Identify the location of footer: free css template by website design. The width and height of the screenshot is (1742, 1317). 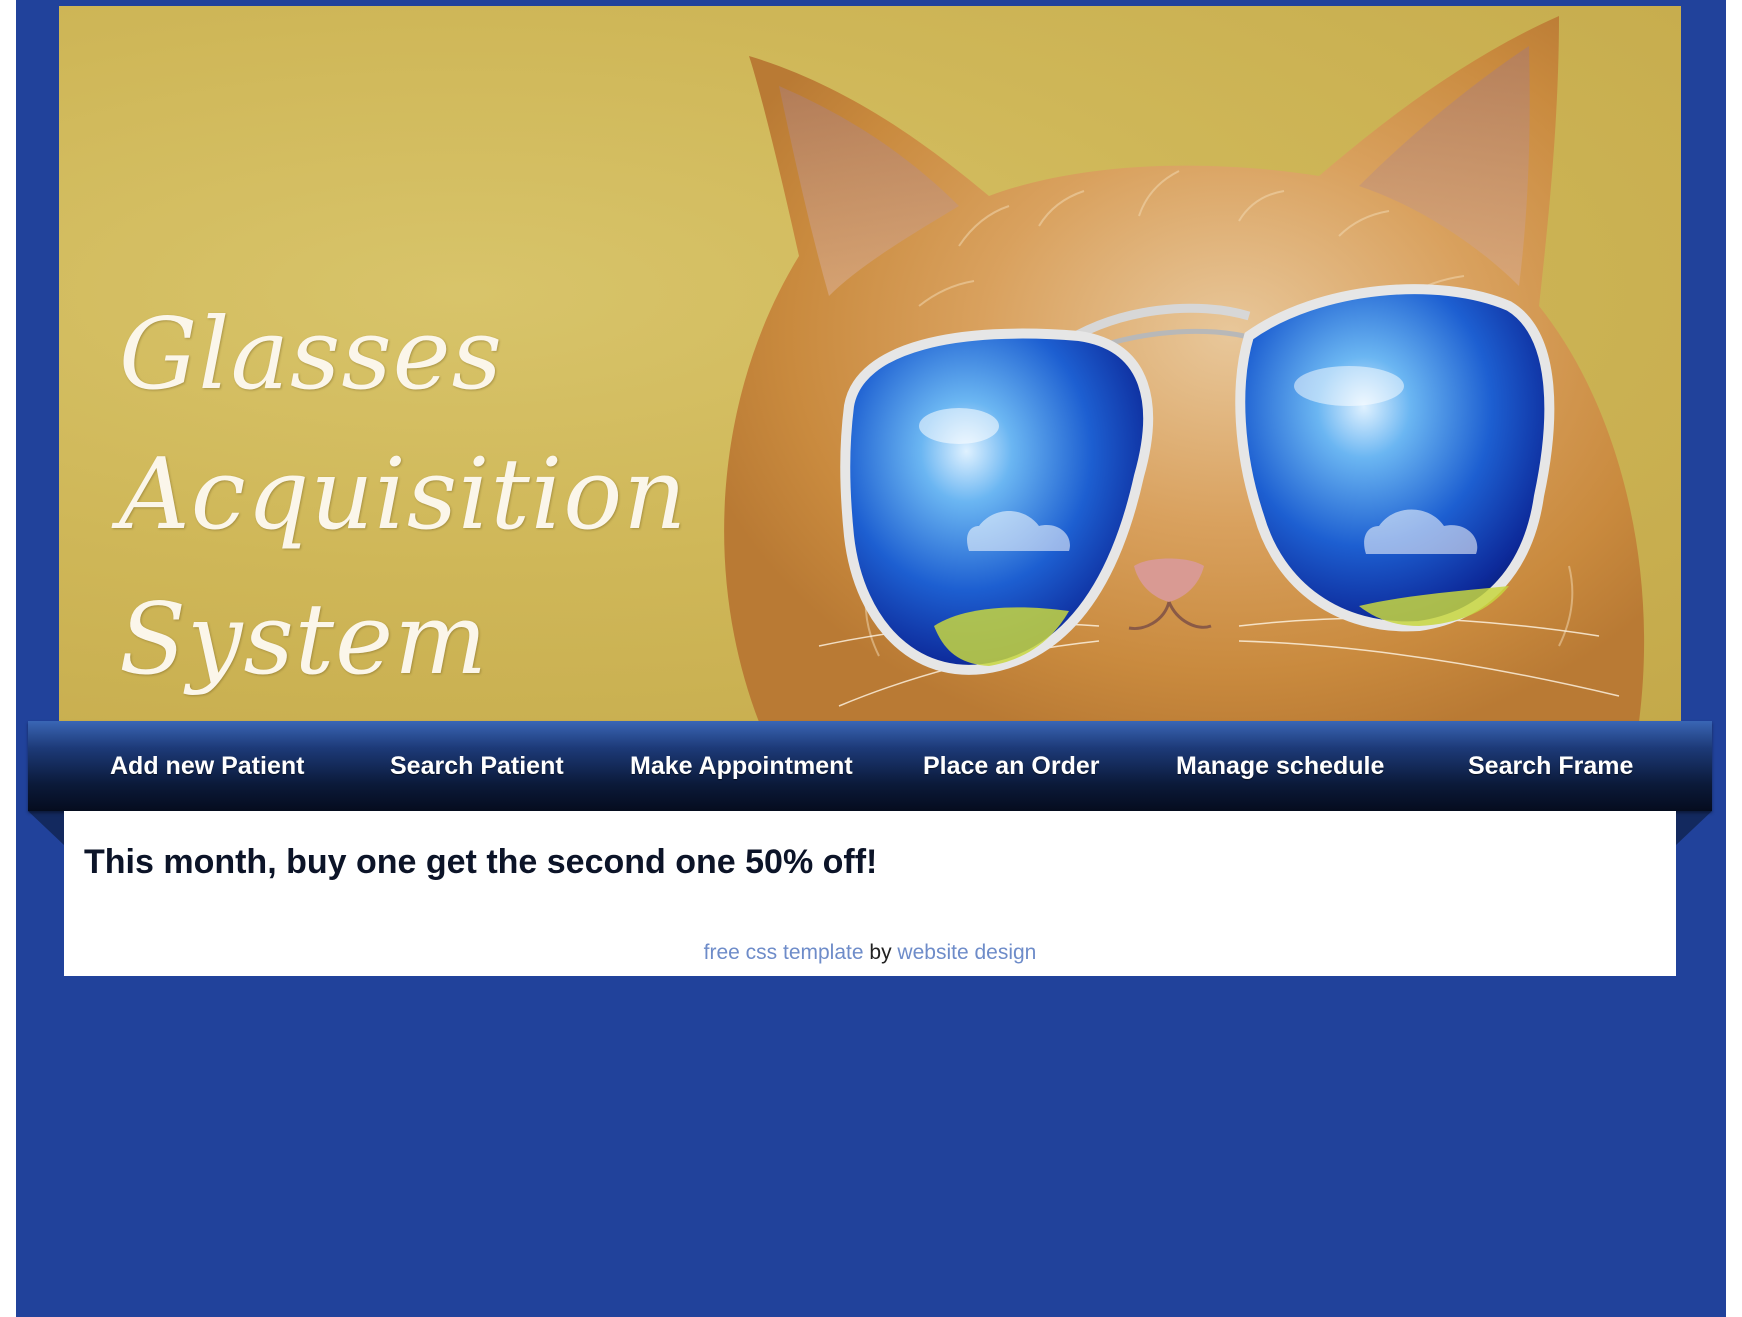
(870, 953).